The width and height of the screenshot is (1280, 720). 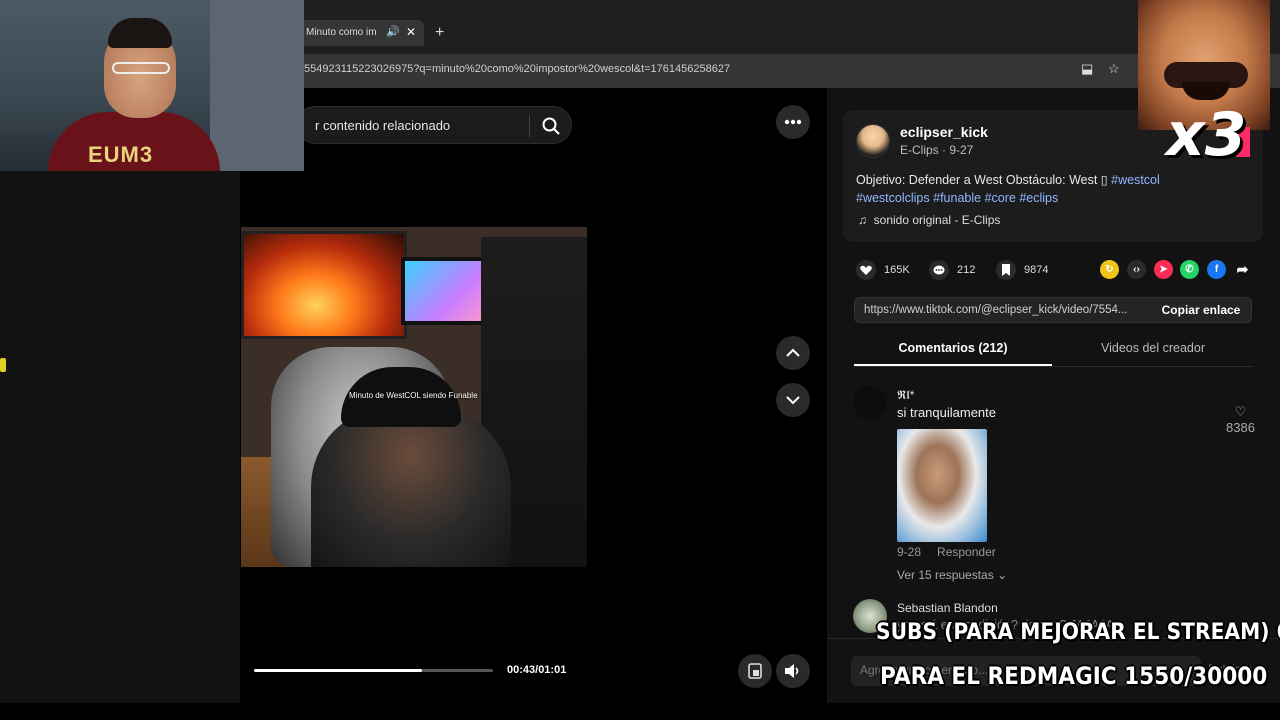 I want to click on save-count: 9874, so click(x=1036, y=270).